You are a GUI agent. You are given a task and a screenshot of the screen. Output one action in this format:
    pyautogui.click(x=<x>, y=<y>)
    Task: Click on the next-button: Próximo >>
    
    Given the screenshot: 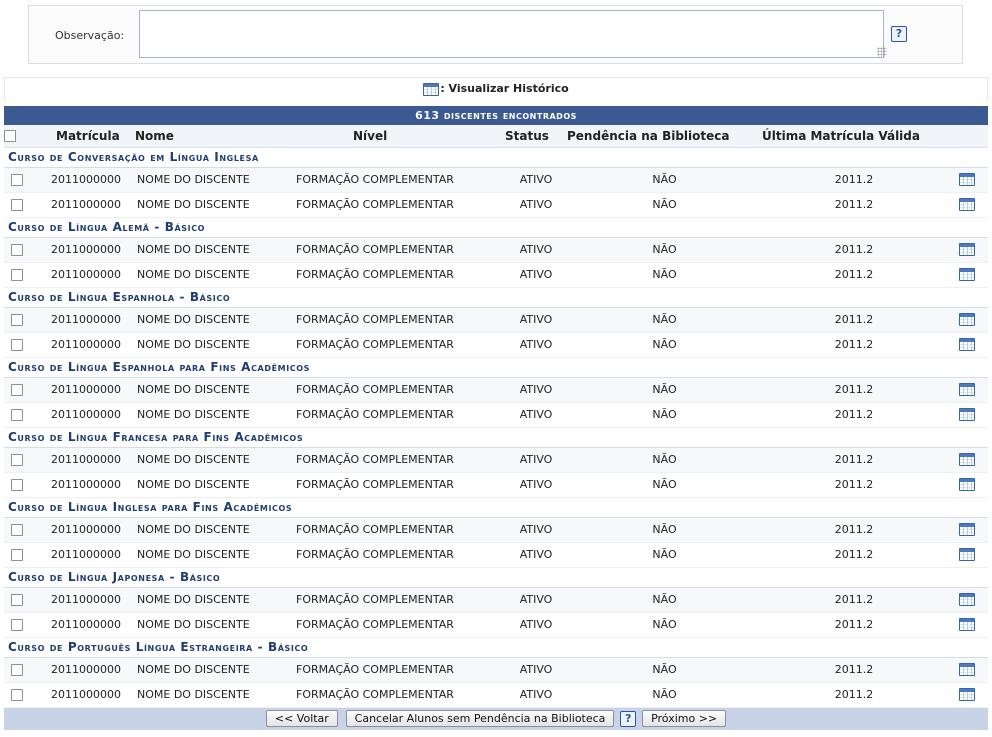 What is the action you would take?
    pyautogui.click(x=684, y=719)
    